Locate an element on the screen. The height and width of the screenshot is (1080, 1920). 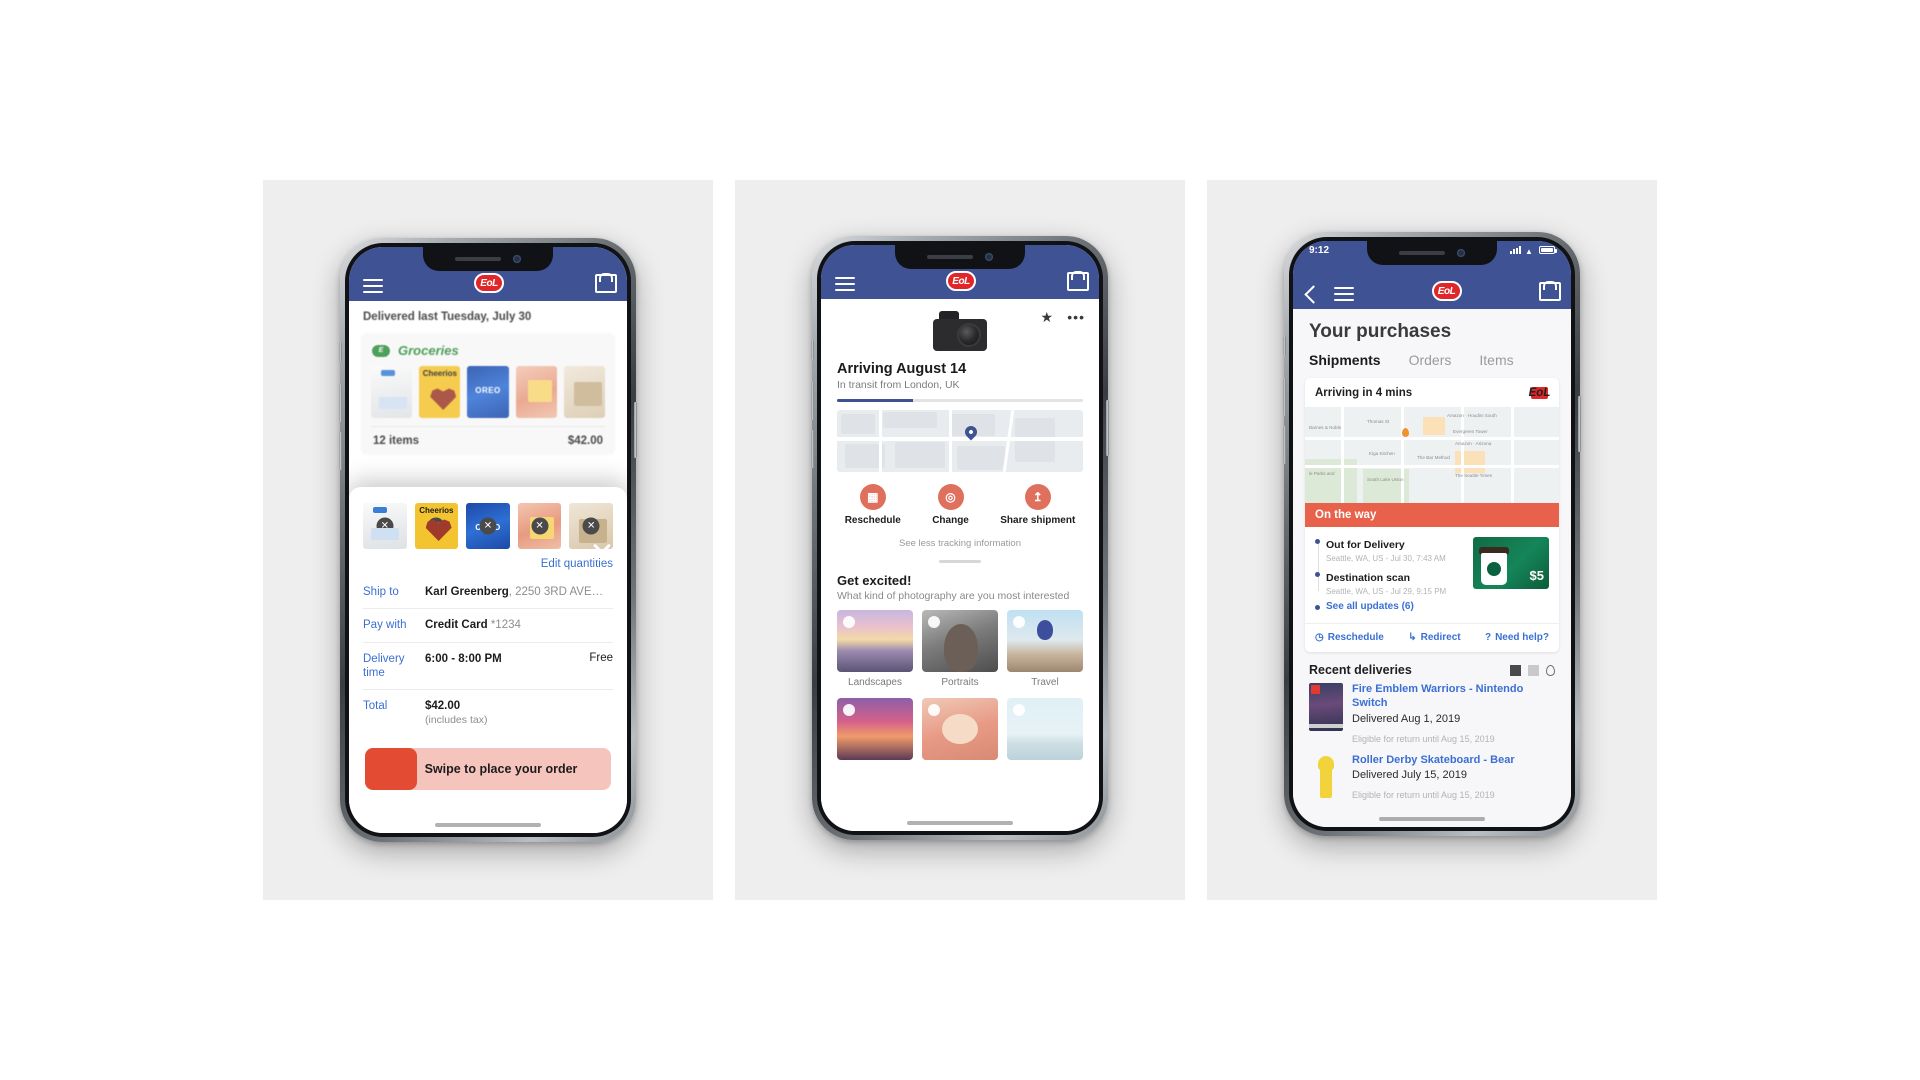
tile-landscapes: Landscapes is located at coordinates (875, 649).